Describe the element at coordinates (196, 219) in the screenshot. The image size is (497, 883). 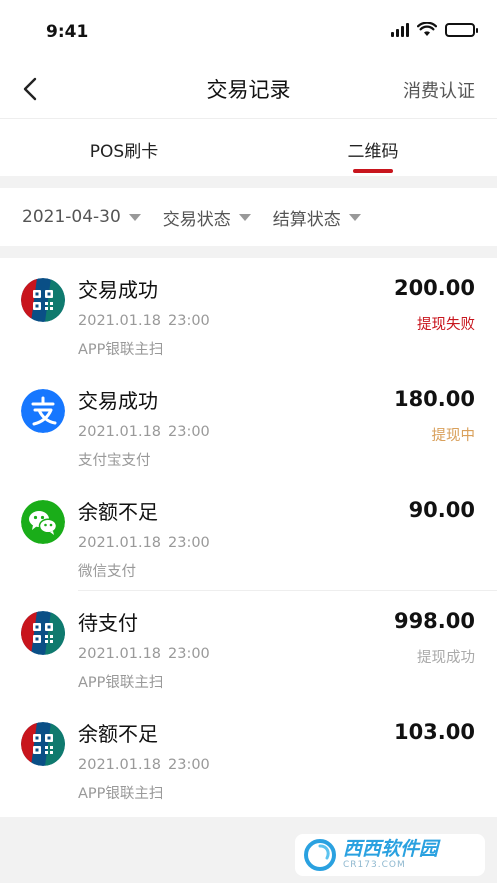
I see `filter-label: 交易状态` at that location.